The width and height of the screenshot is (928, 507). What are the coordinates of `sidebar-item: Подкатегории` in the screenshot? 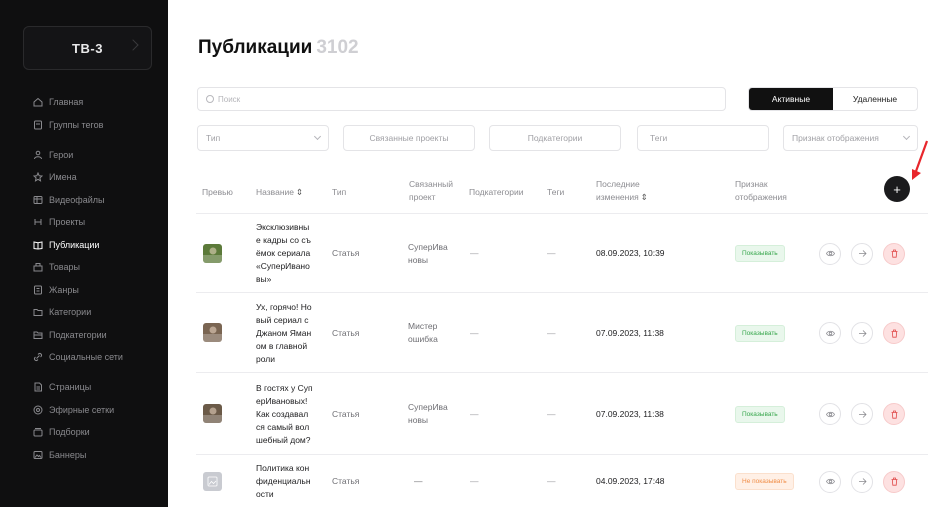 It's located at (84, 335).